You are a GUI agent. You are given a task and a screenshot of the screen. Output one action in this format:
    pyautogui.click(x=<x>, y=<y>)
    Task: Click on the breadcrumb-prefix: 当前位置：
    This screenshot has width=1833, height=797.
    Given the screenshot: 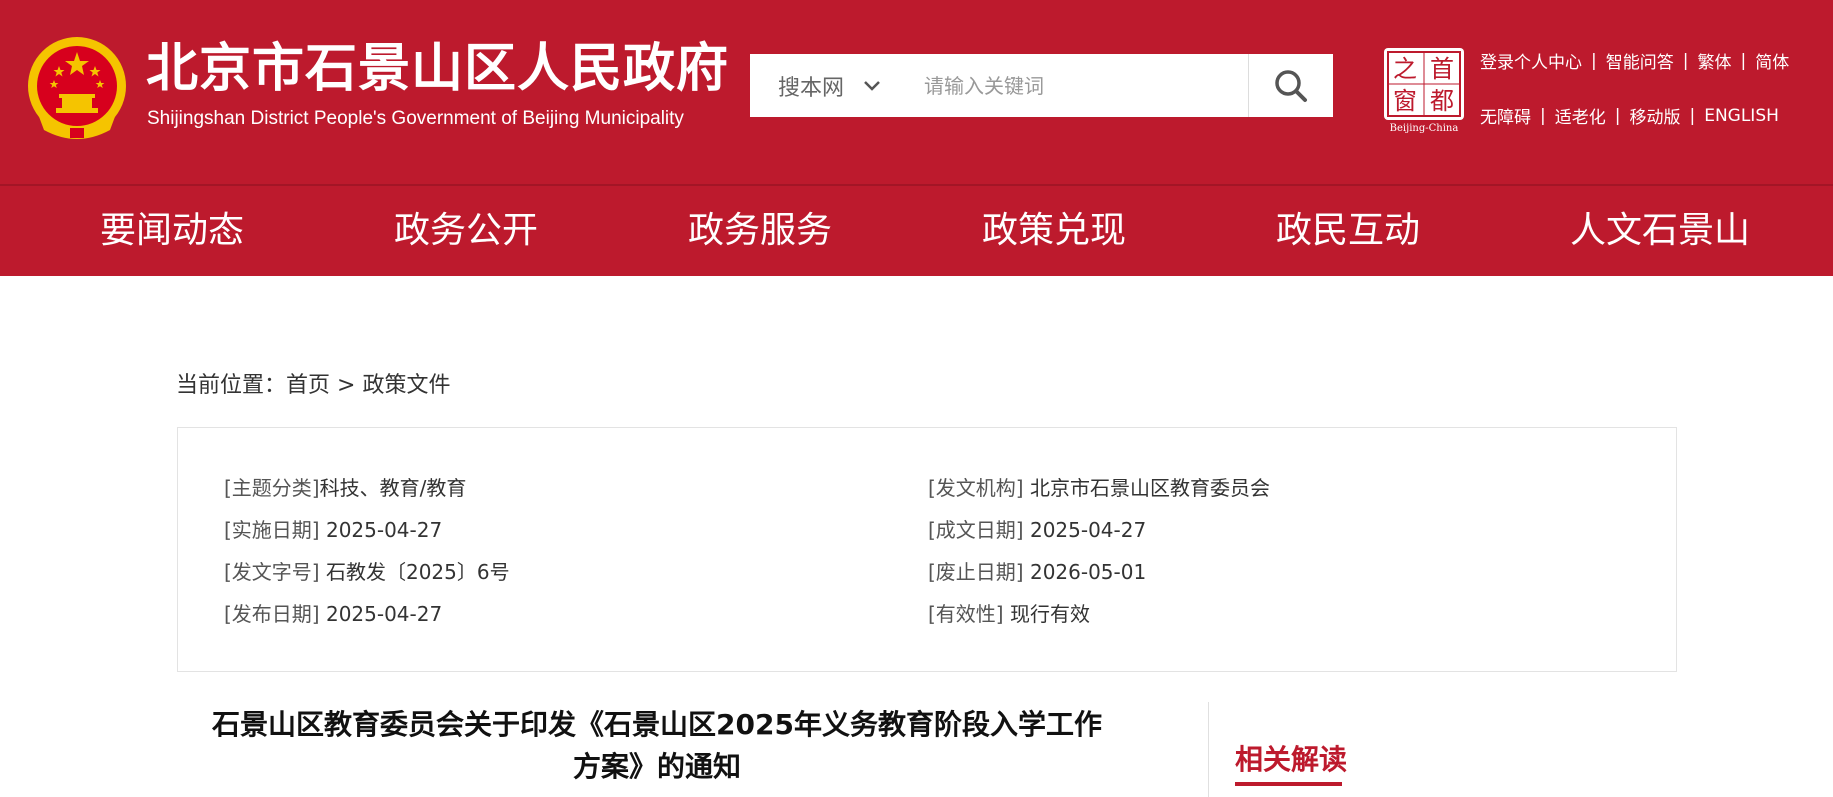 What is the action you would take?
    pyautogui.click(x=231, y=385)
    